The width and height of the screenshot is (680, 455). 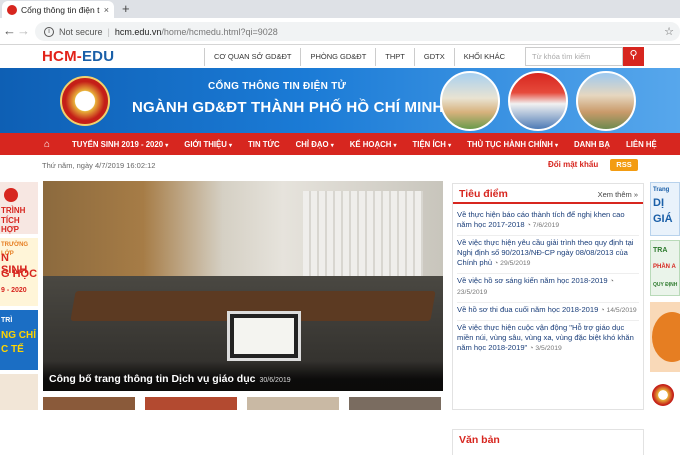 What do you see at coordinates (138, 31) in the screenshot?
I see `url-host: hcm.edu.vn` at bounding box center [138, 31].